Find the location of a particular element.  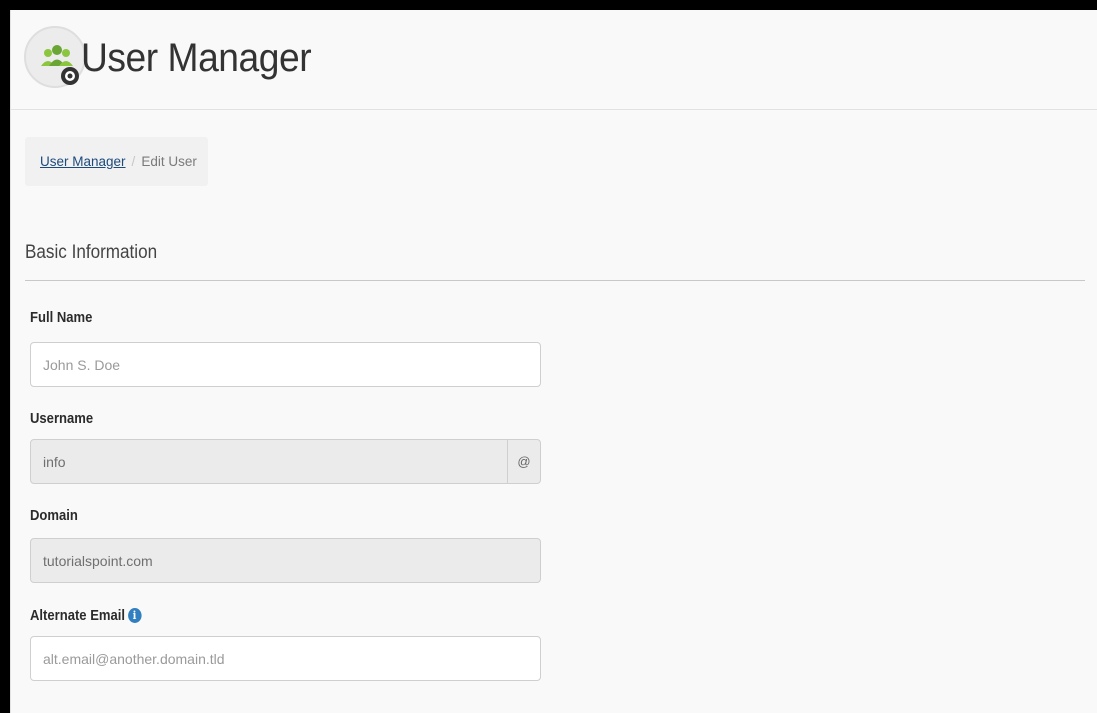

full-name-label: Full Name is located at coordinates (61, 318).